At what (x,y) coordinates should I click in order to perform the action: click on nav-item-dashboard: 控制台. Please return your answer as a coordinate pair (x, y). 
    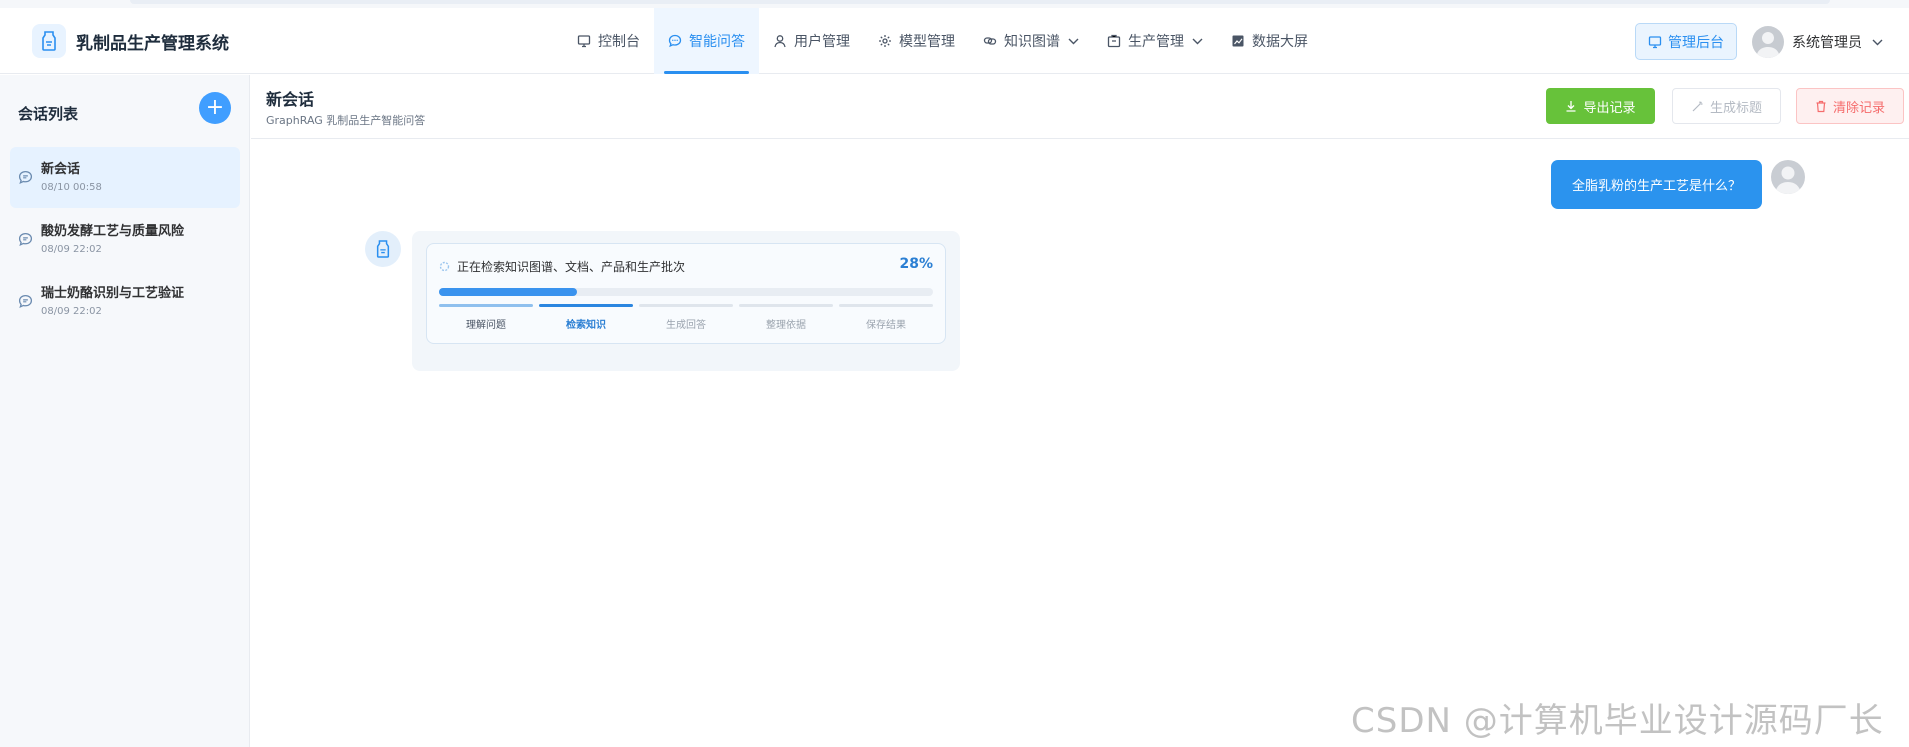
    Looking at the image, I should click on (608, 41).